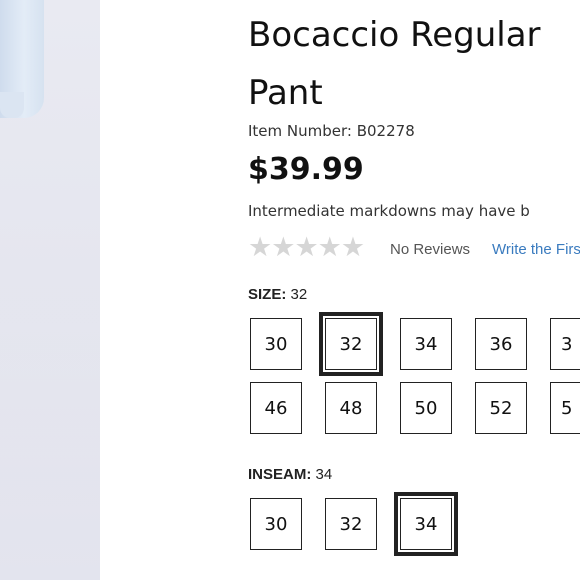  What do you see at coordinates (276, 408) in the screenshot?
I see `size-option-46: 46` at bounding box center [276, 408].